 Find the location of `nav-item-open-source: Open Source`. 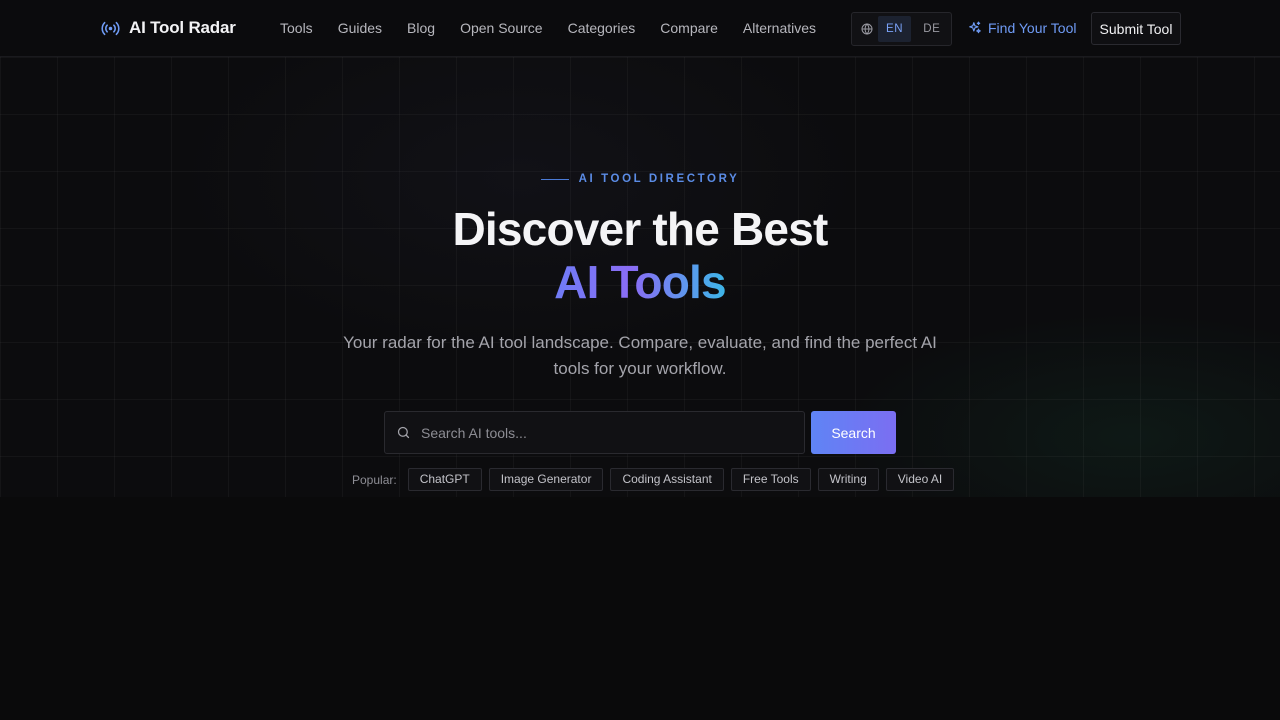

nav-item-open-source: Open Source is located at coordinates (501, 28).